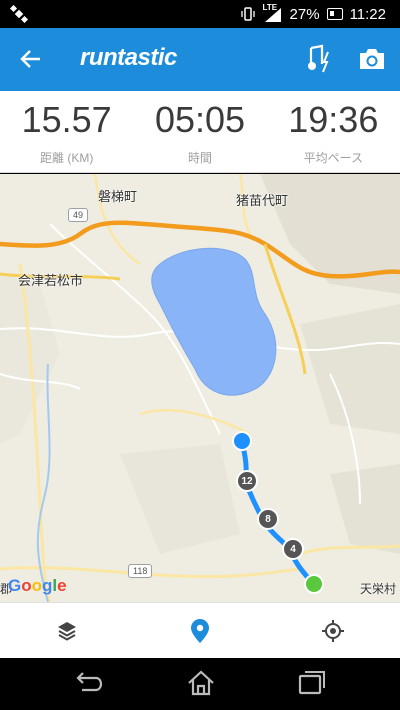 The height and width of the screenshot is (710, 400). I want to click on map-label-aizuwakamatsu: 会津若松市, so click(51, 280).